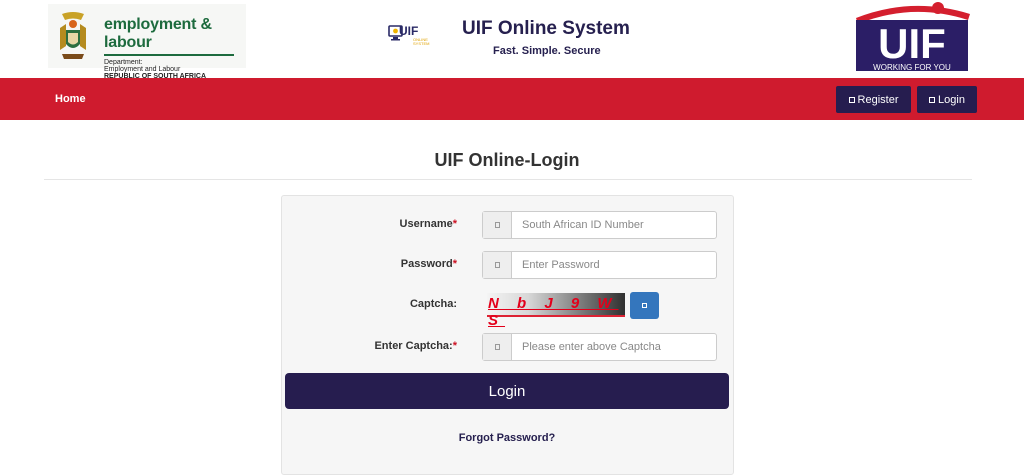 This screenshot has width=1024, height=475. I want to click on uif-logo-text: UIF, so click(912, 43).